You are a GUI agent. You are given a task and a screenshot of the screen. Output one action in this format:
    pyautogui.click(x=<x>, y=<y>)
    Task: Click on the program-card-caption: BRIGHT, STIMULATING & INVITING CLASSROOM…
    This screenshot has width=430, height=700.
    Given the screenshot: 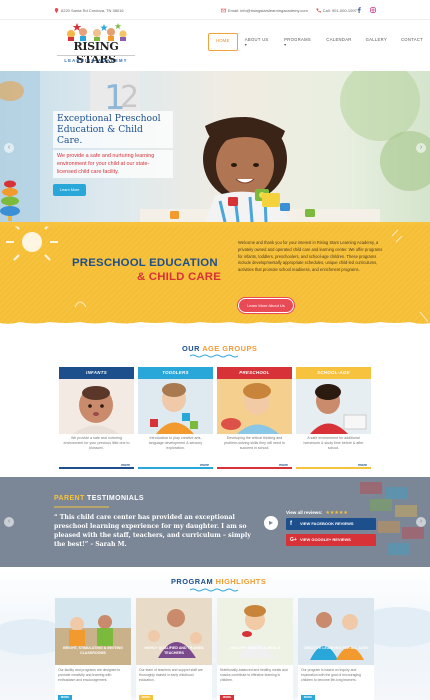 What is the action you would take?
    pyautogui.click(x=93, y=650)
    